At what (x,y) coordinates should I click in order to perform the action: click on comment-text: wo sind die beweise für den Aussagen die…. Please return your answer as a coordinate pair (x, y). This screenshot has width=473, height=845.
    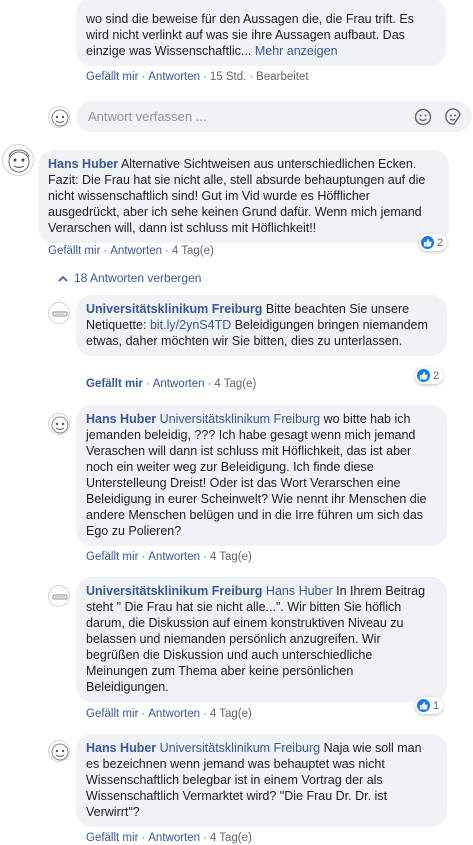
    Looking at the image, I should click on (250, 35).